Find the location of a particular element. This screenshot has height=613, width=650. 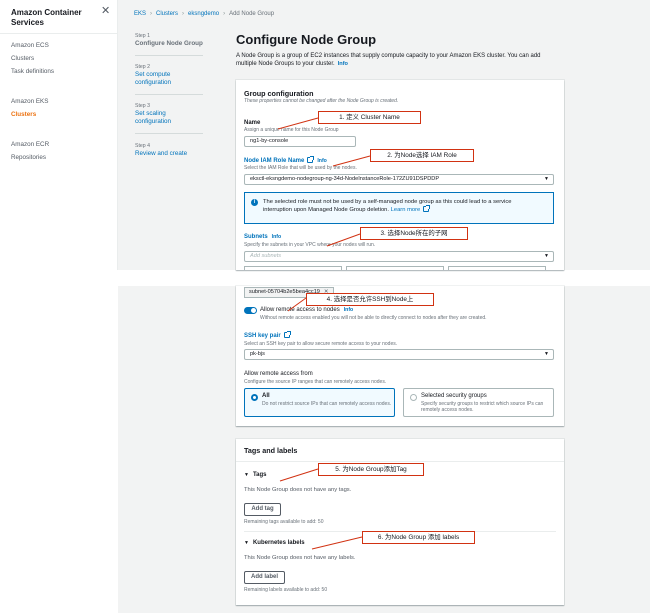

kubernetes-labels-header: Kubernetes labels is located at coordinates (278, 543).